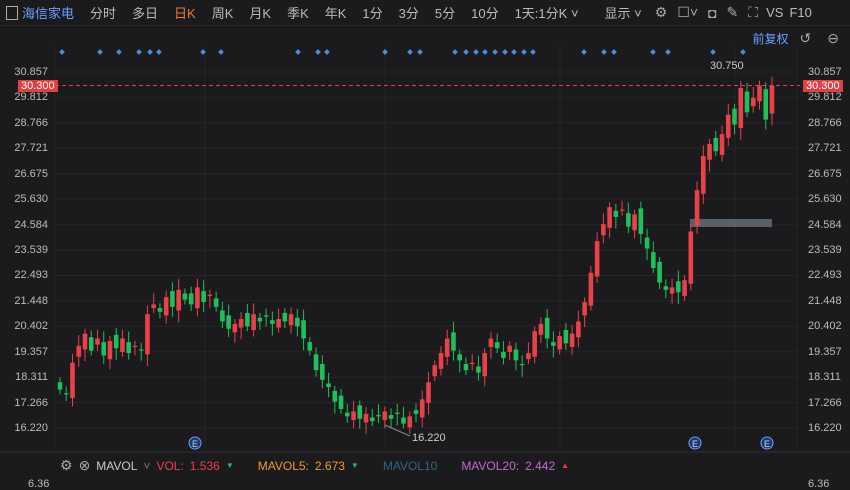 The height and width of the screenshot is (490, 850). Describe the element at coordinates (825, 199) in the screenshot. I see `price-tick-label: 25.630` at that location.